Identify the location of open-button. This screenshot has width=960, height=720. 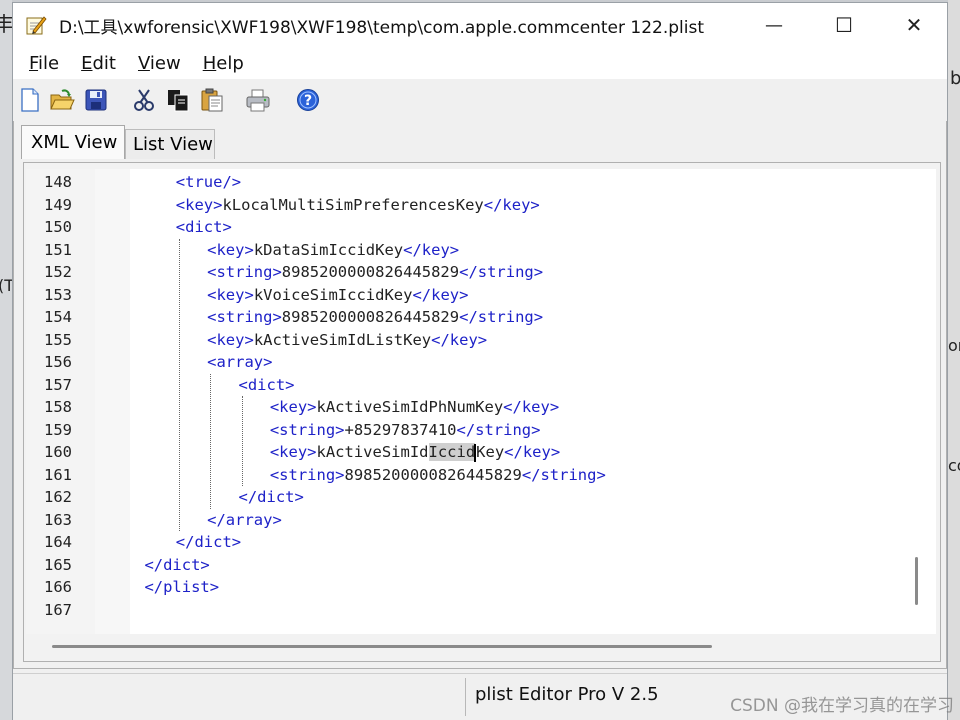
(62, 100).